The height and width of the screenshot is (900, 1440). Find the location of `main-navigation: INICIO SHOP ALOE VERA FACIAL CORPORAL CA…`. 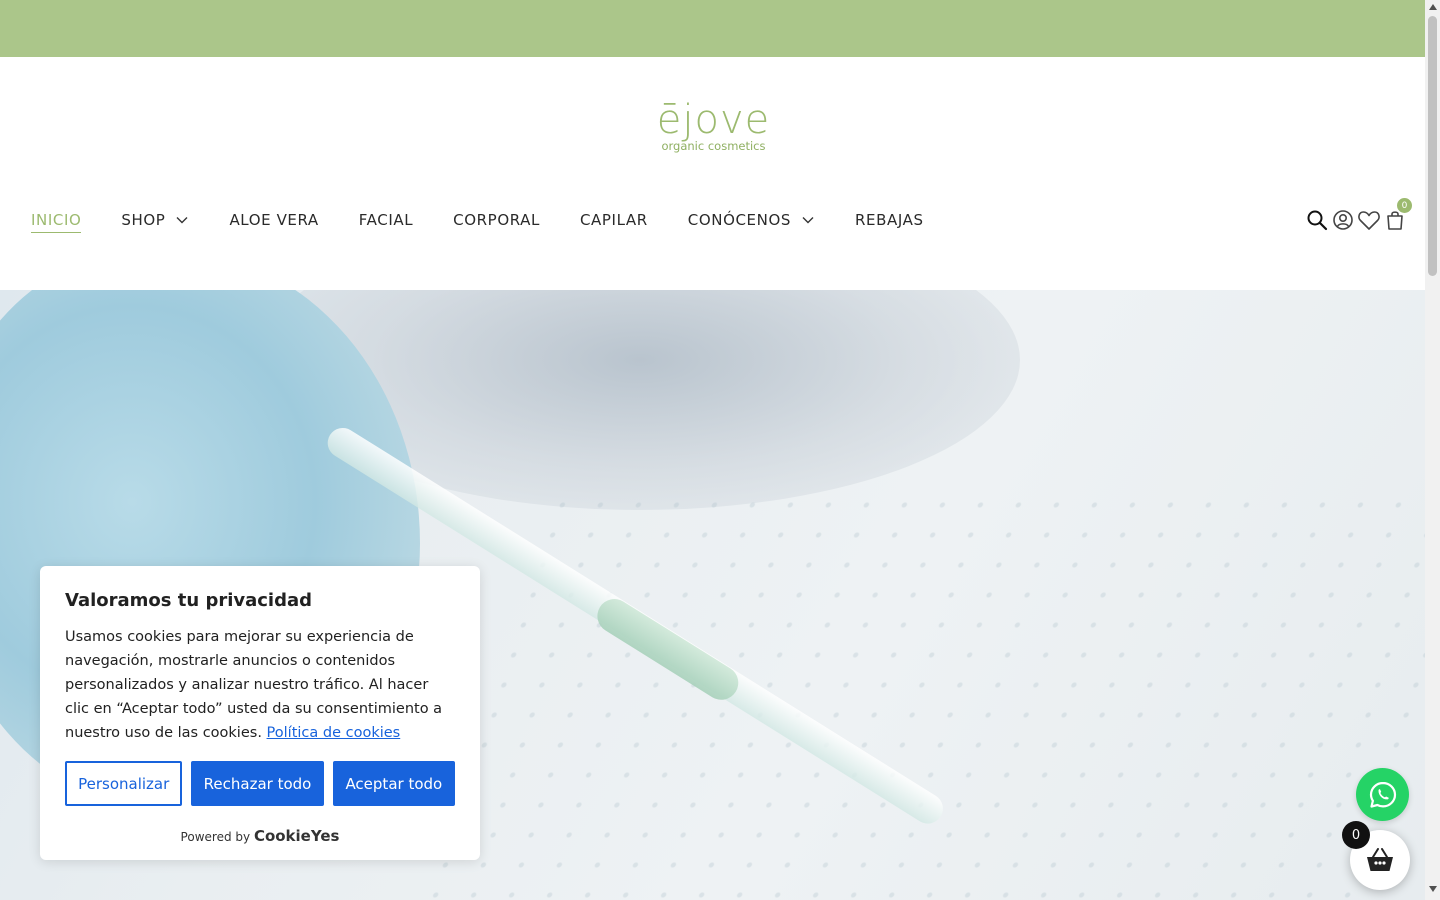

main-navigation: INICIO SHOP ALOE VERA FACIAL CORPORAL CA… is located at coordinates (497, 220).